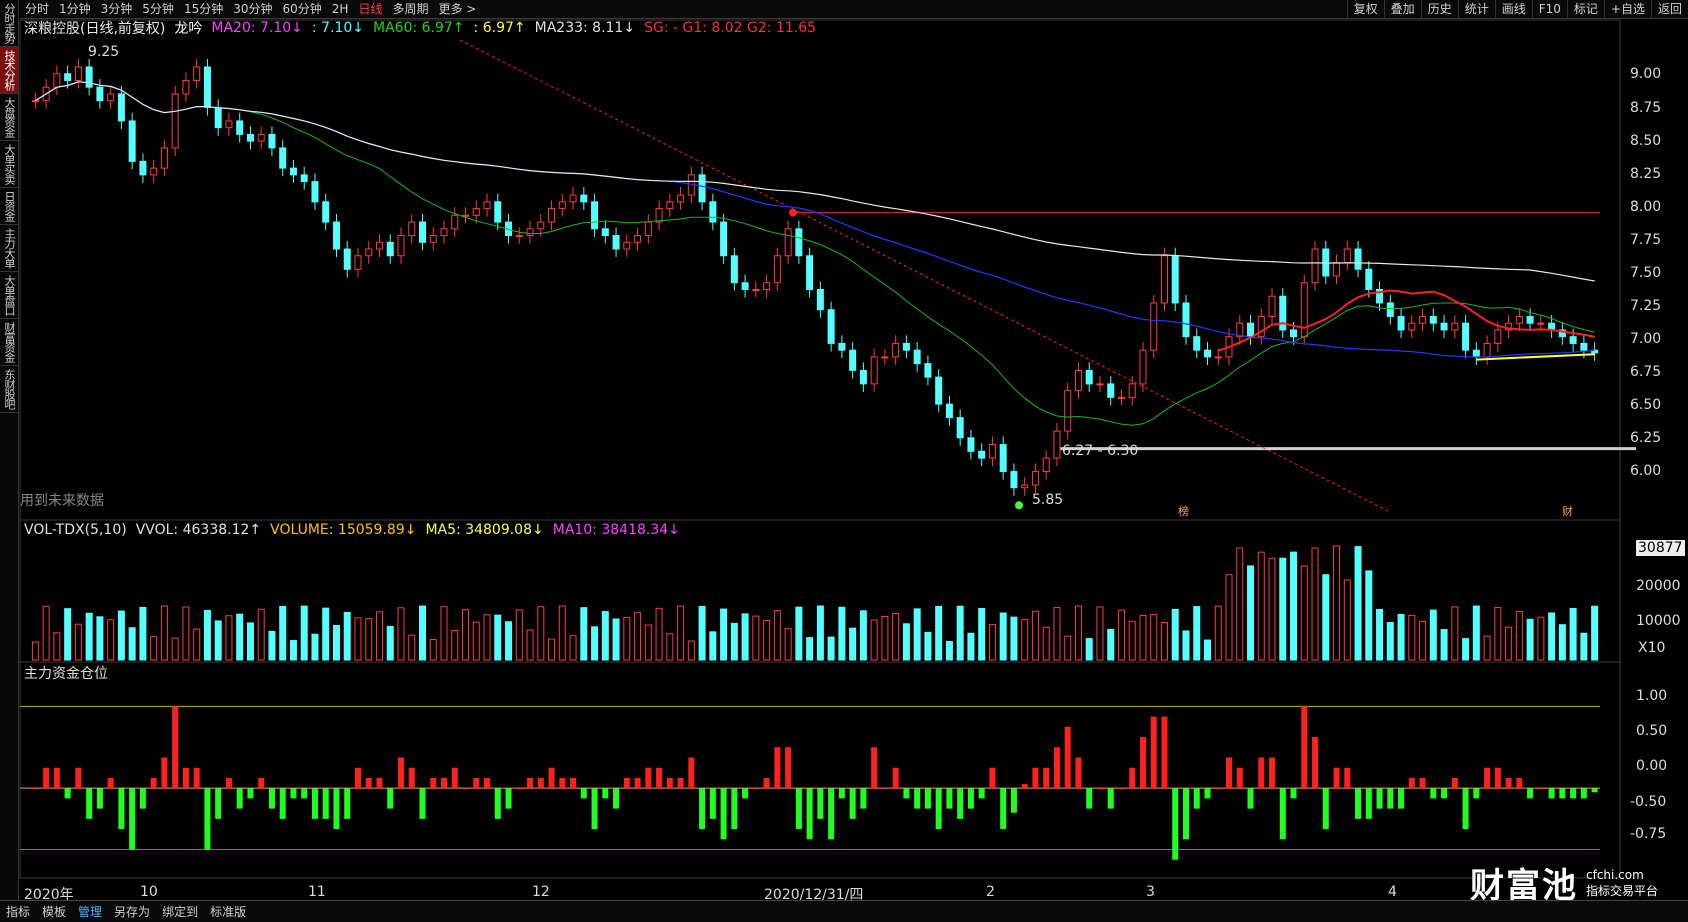 This screenshot has height=922, width=1688. I want to click on tab-bind-to: 绑定到, so click(180, 912).